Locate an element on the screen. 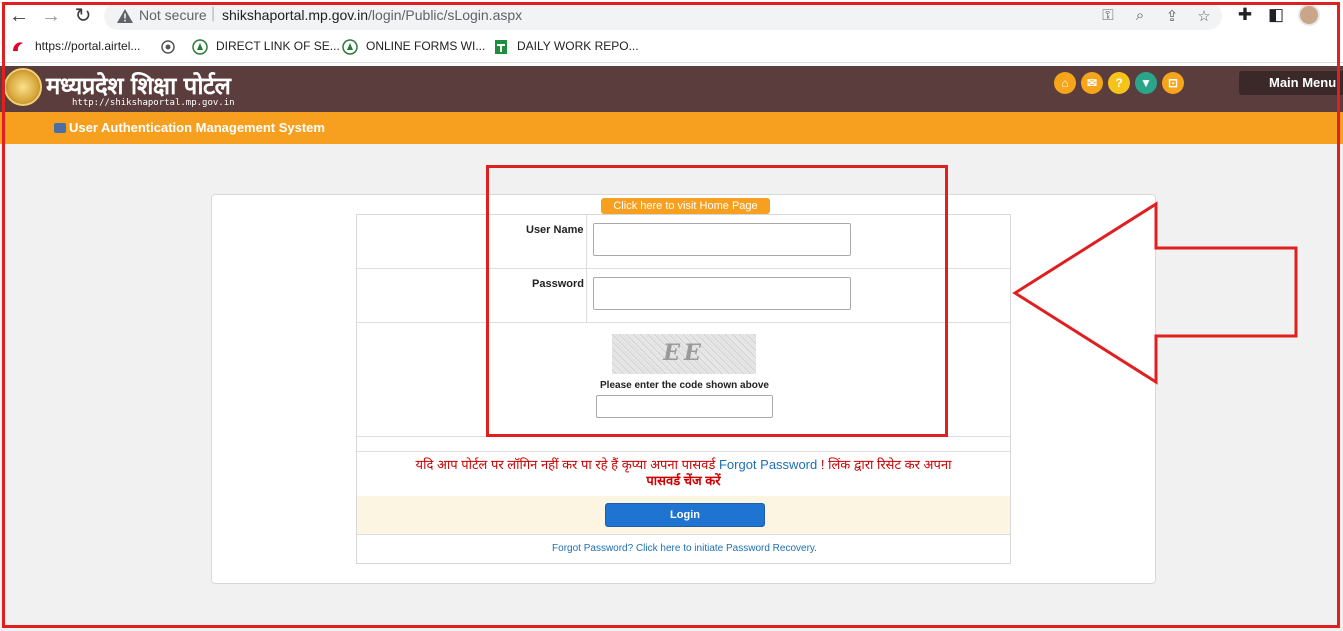  captcha-code: EE is located at coordinates (684, 353).